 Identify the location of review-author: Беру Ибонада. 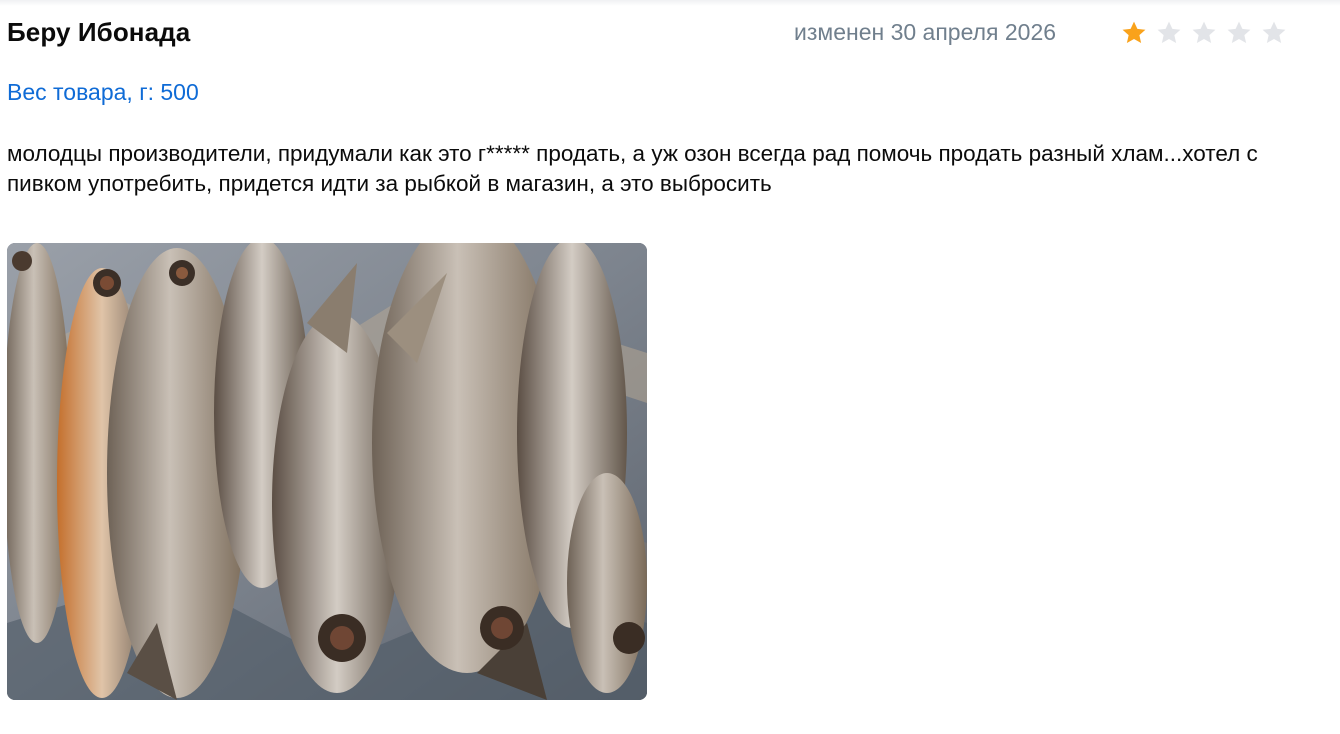
(98, 32).